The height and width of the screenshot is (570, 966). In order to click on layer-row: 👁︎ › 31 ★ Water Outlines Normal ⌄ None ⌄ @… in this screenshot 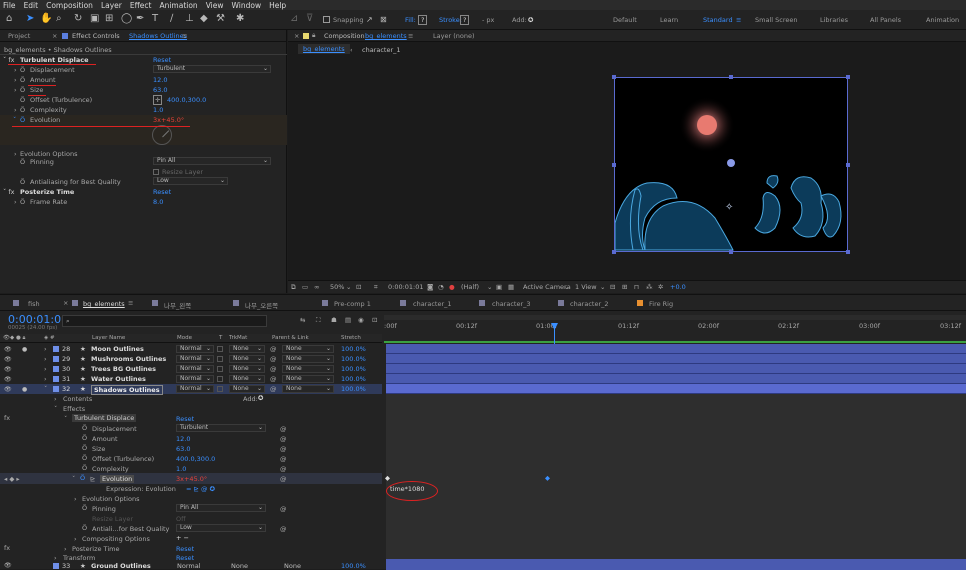, I will do `click(191, 379)`.